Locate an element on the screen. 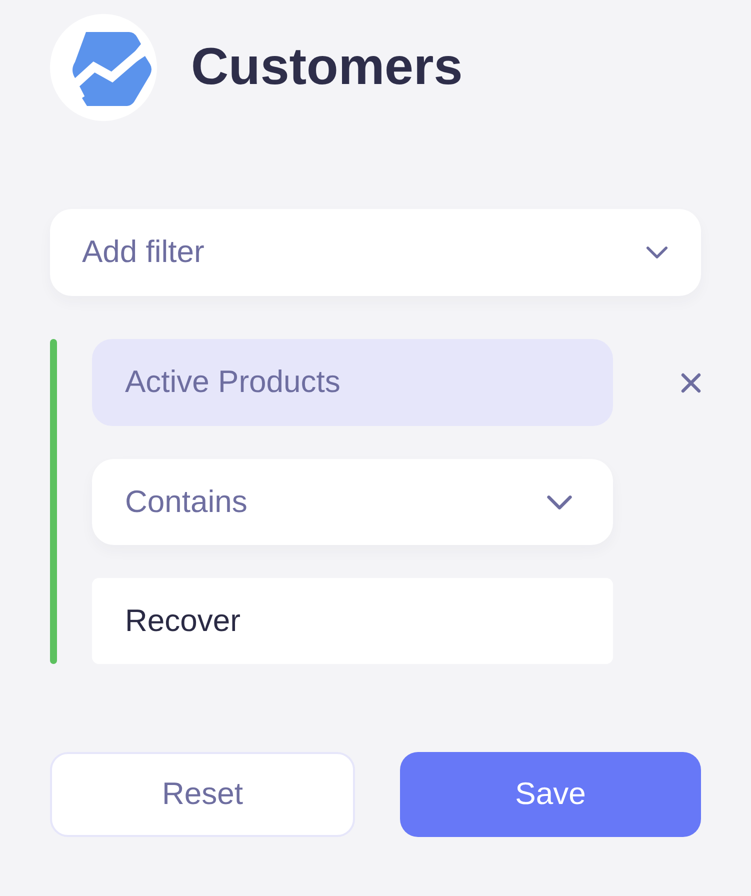 This screenshot has width=751, height=896. input-field: Recover is located at coordinates (352, 621).